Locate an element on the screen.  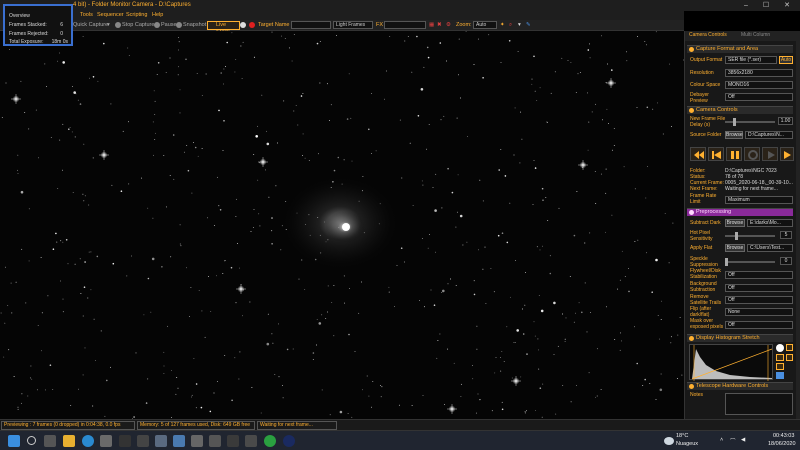
frame-type-select: Light Frames is located at coordinates (353, 25).